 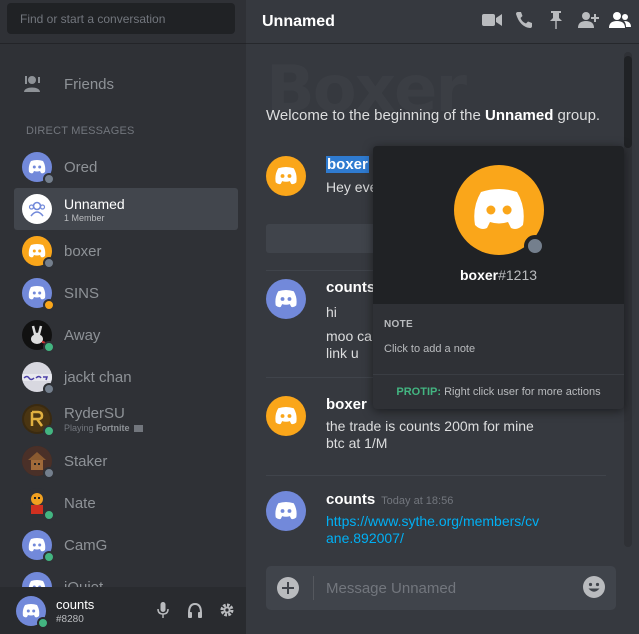 I want to click on microphone-icon, so click(x=163, y=610).